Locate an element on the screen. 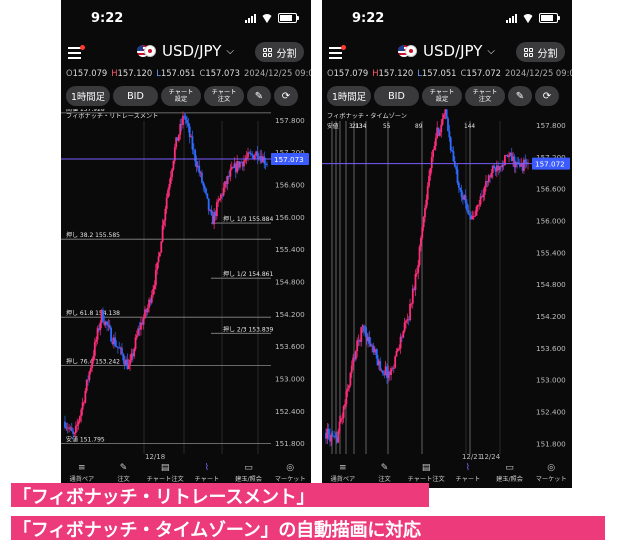 This screenshot has width=618, height=555. fib-level-label: 高値 157.928 is located at coordinates (85, 111).